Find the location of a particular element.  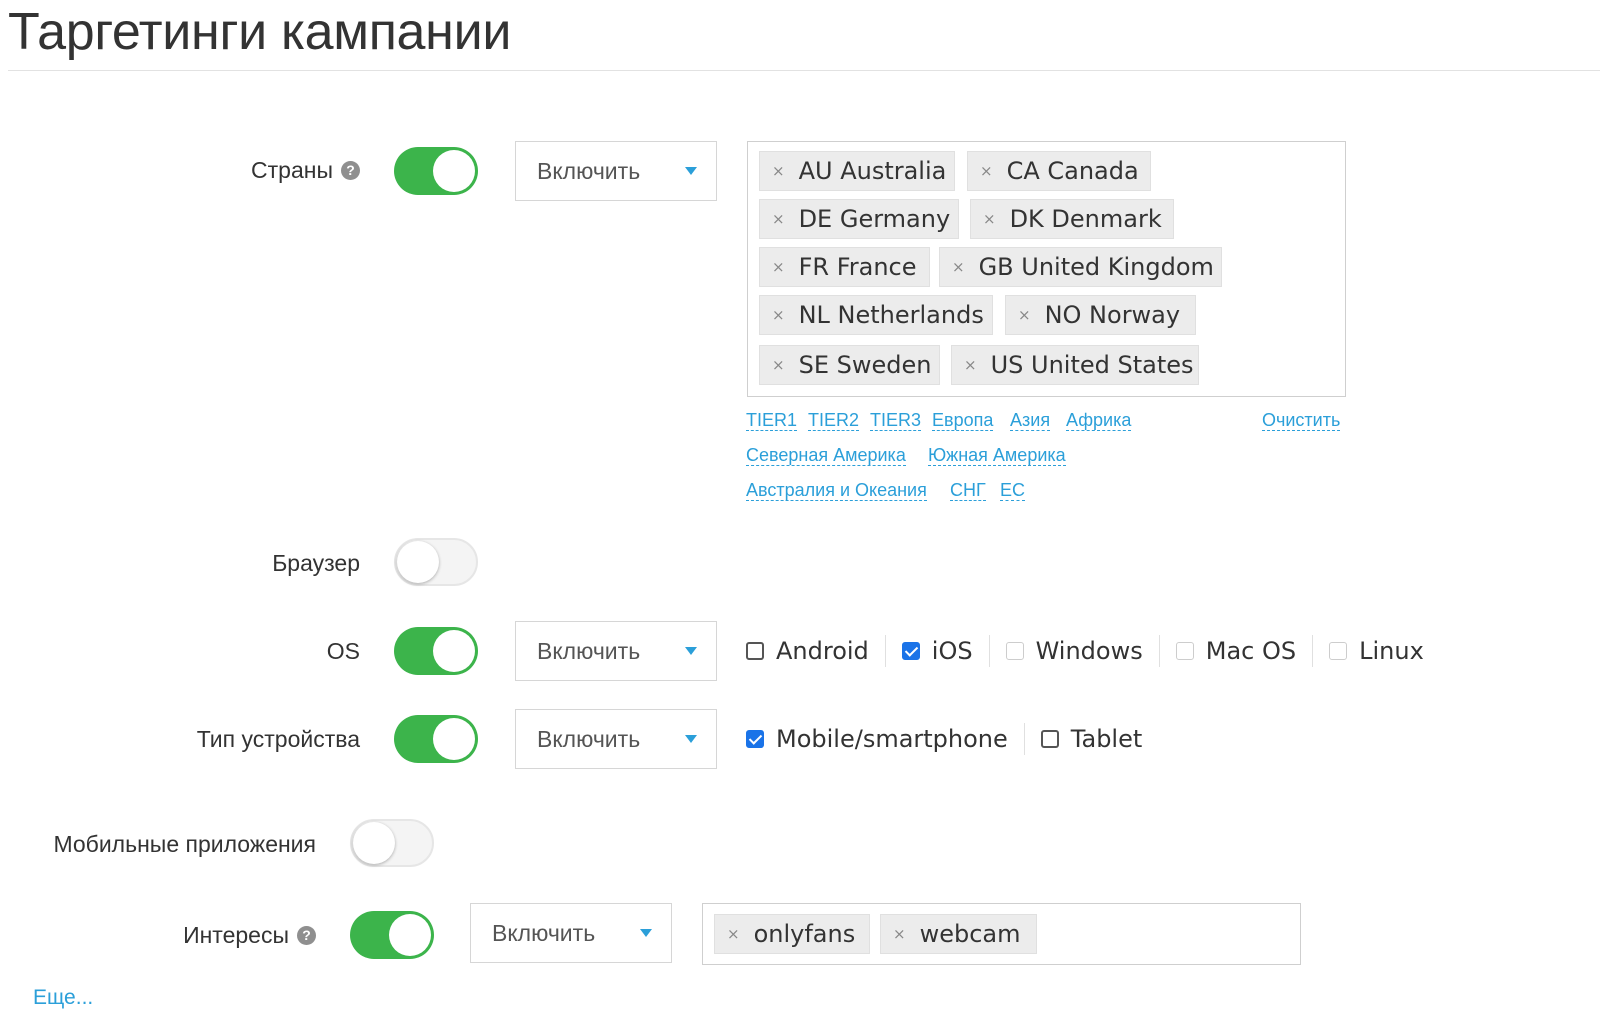

os-label-group: OS is located at coordinates (255, 651).